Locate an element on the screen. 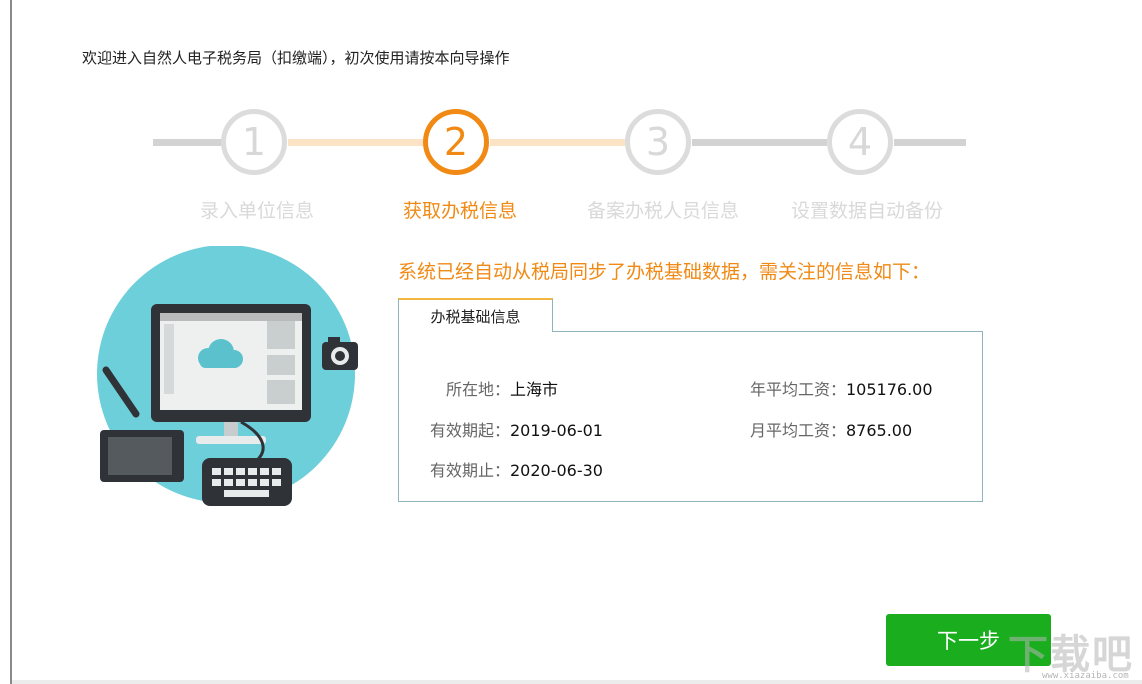 The width and height of the screenshot is (1142, 684). tab-tax-basic-info: 办税基础信息 is located at coordinates (475, 315).